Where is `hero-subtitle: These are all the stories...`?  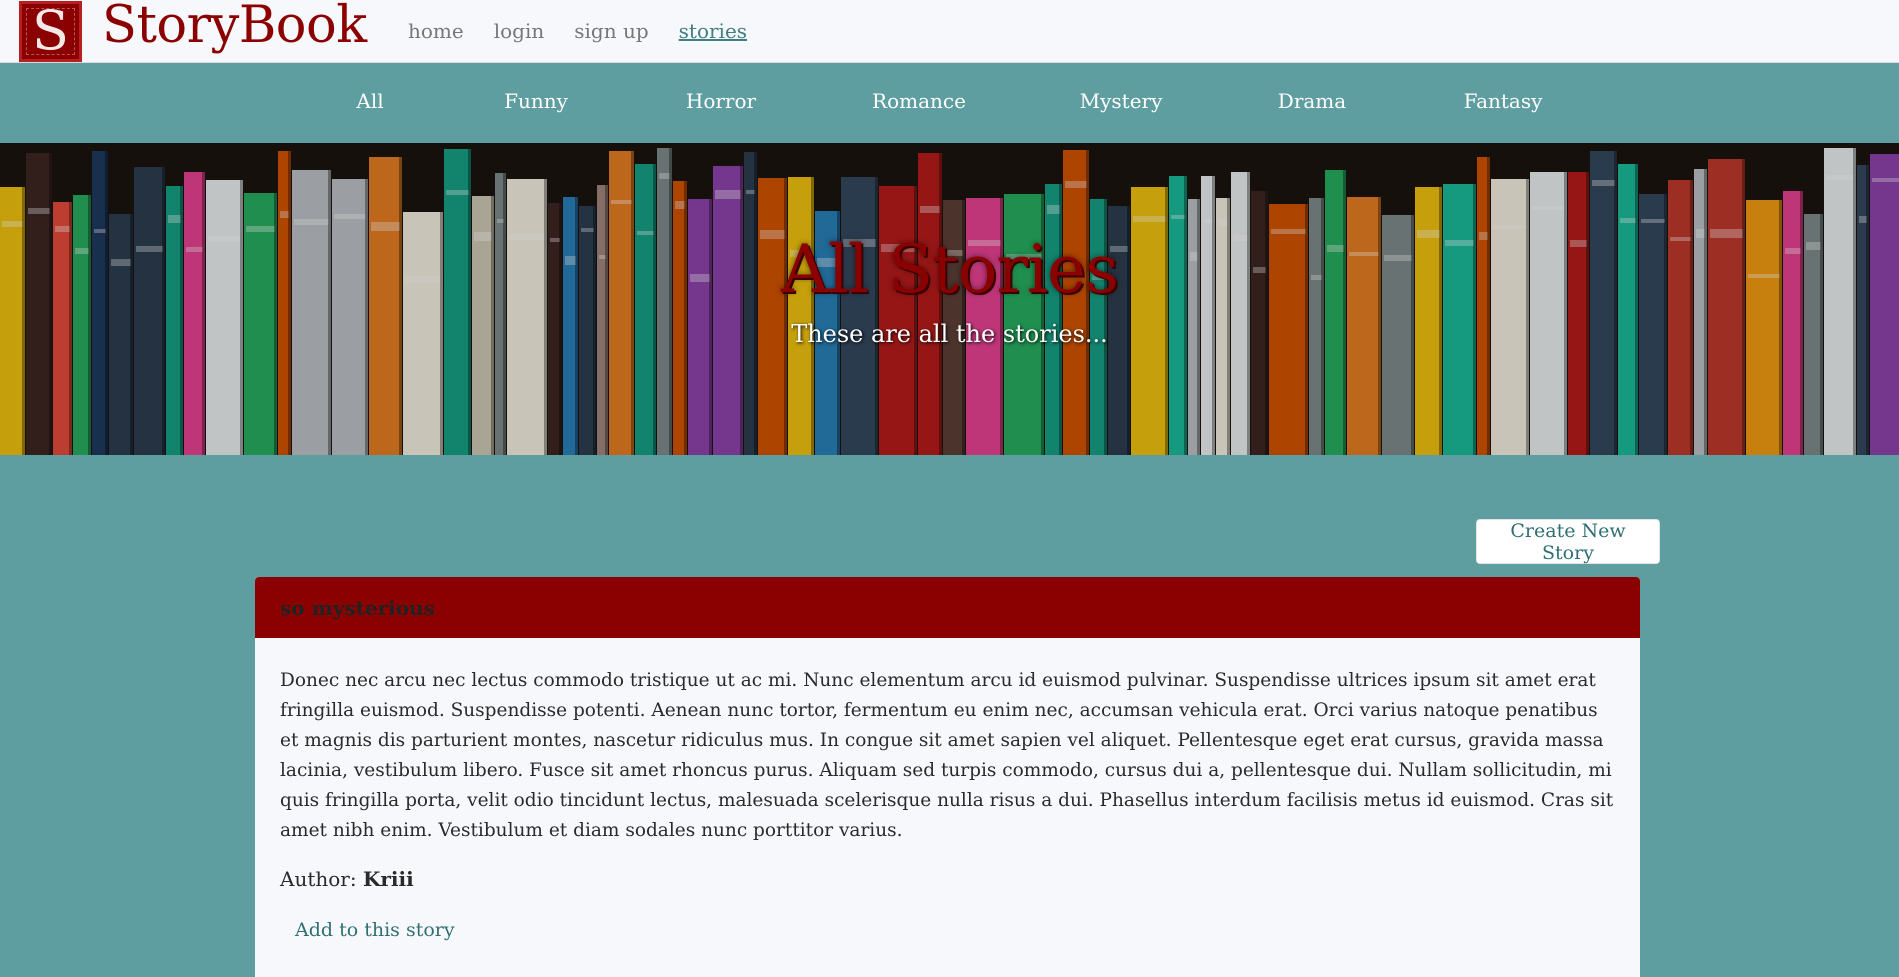
hero-subtitle: These are all the stories... is located at coordinates (949, 334).